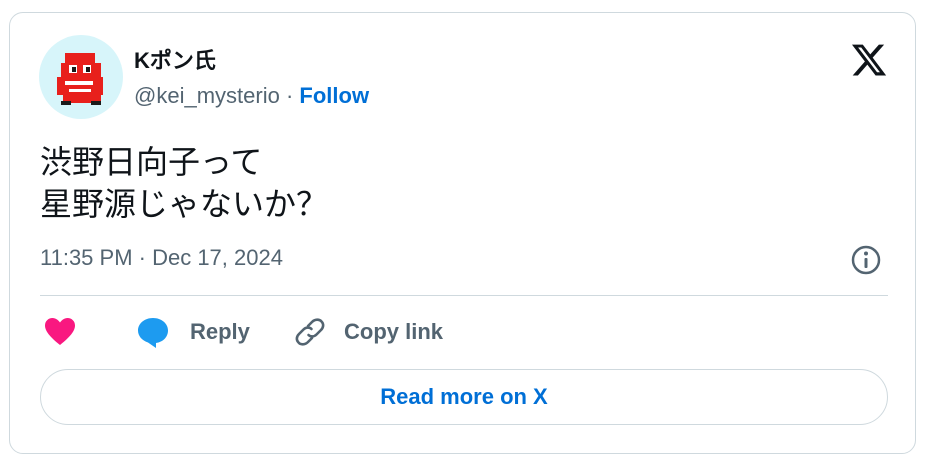  Describe the element at coordinates (310, 332) in the screenshot. I see `link-icon` at that location.